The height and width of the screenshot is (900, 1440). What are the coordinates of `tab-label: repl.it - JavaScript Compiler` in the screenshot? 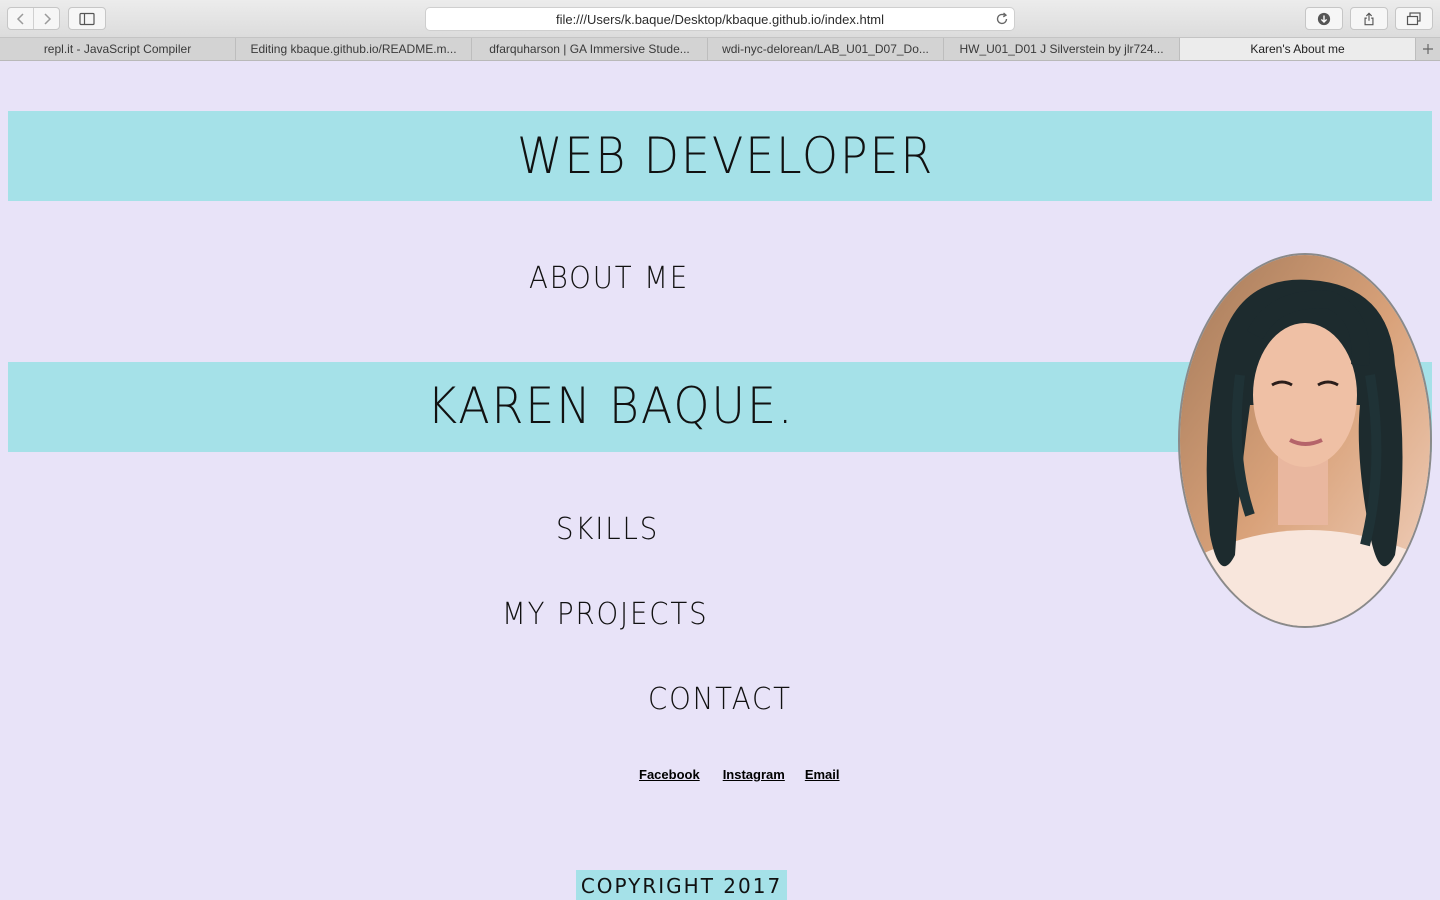 It's located at (117, 49).